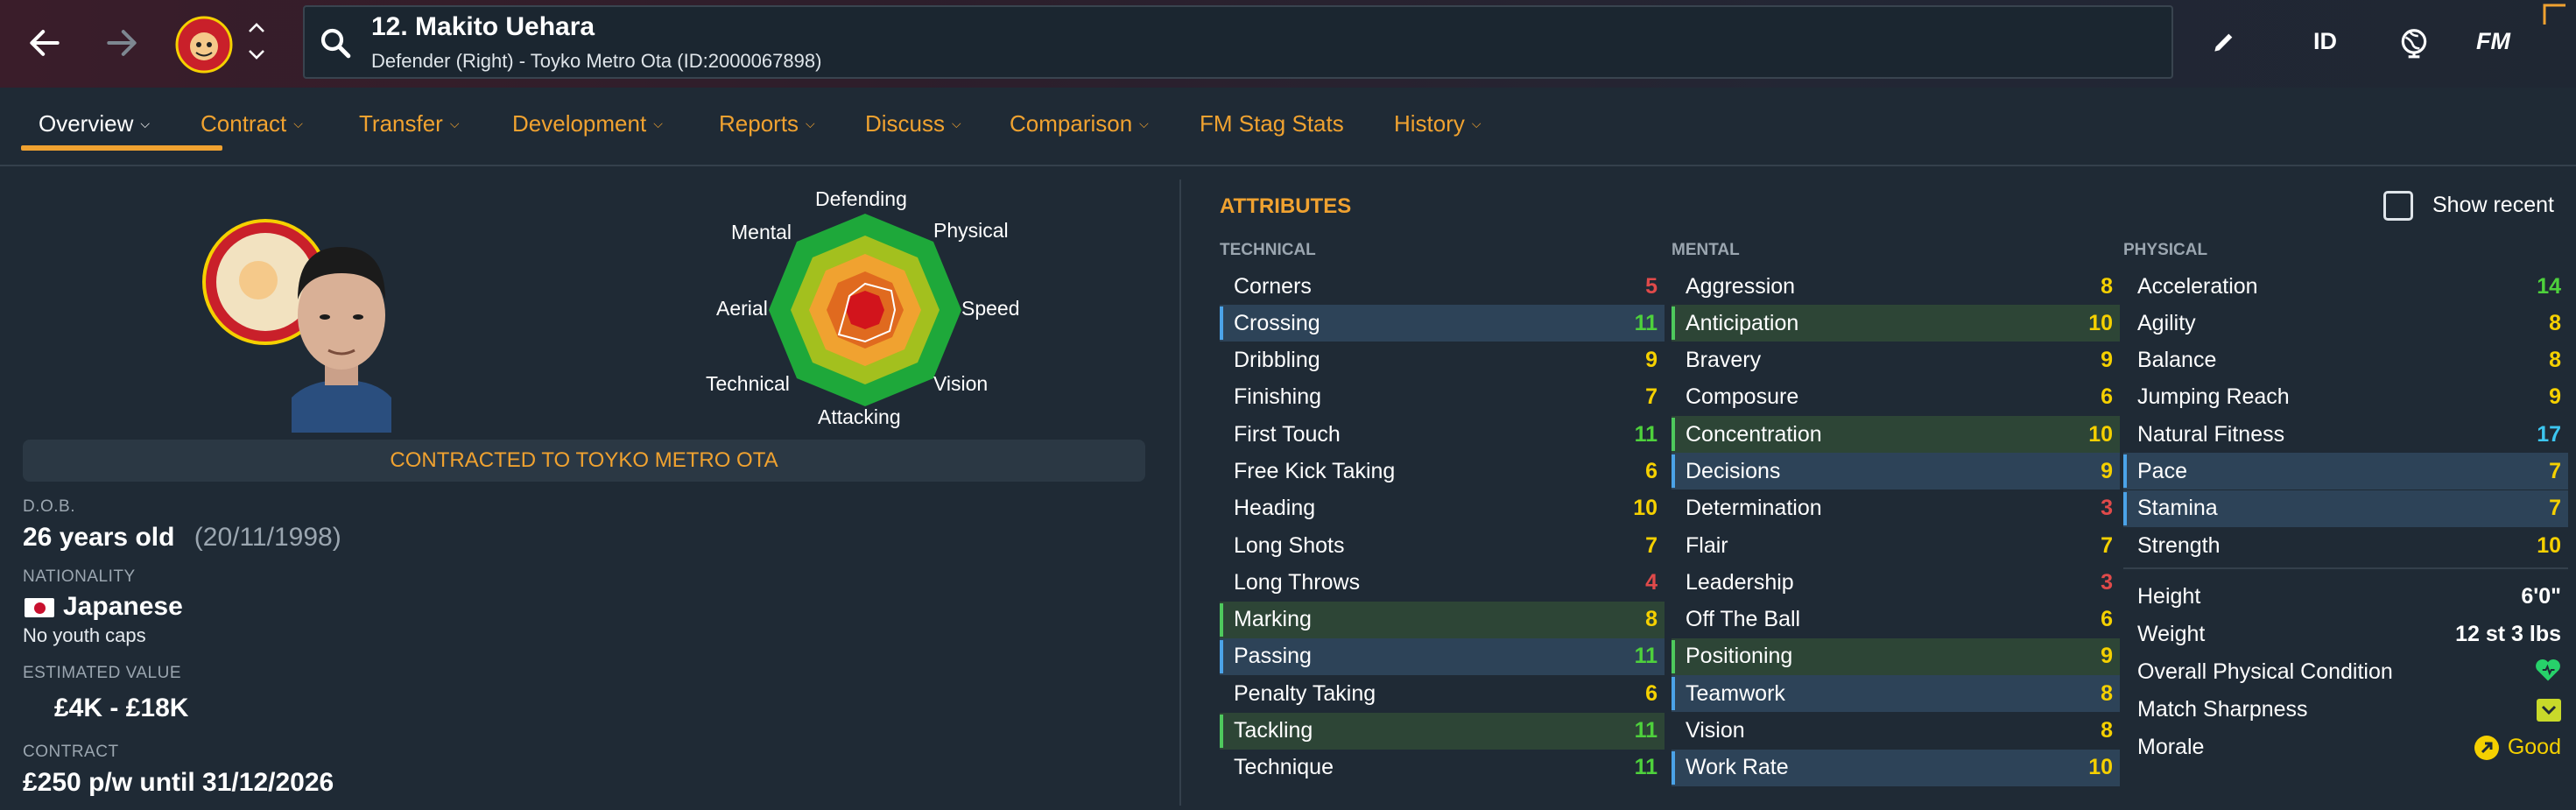 Image resolution: width=2576 pixels, height=810 pixels. What do you see at coordinates (2493, 41) in the screenshot?
I see `fm-button: FM` at bounding box center [2493, 41].